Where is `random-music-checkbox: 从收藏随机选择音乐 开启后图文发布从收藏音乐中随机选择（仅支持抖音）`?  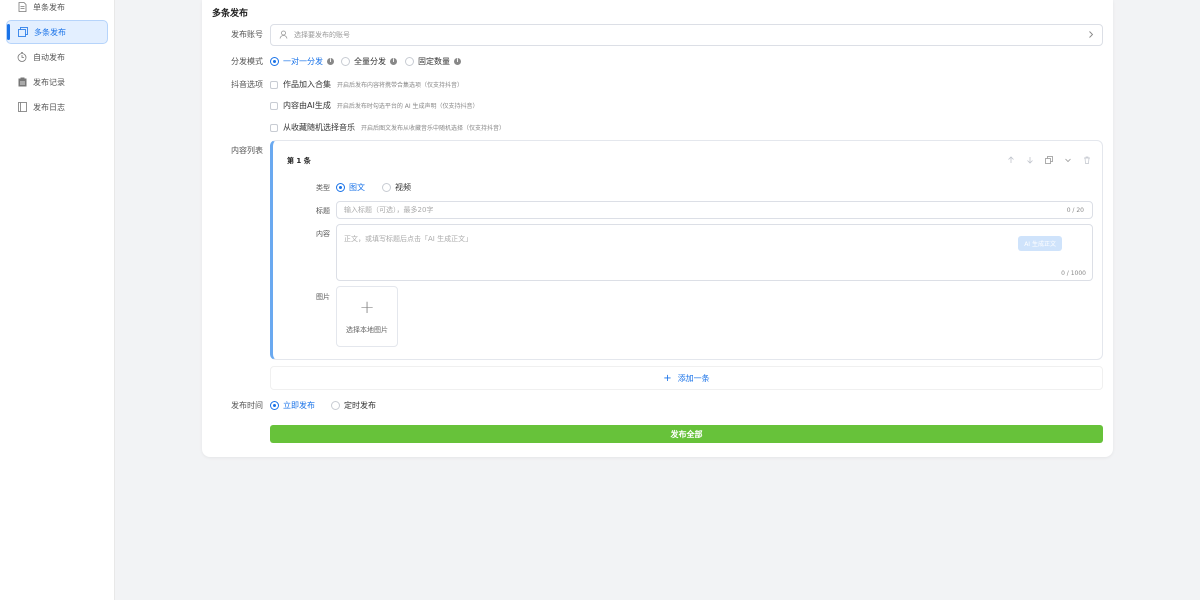
random-music-checkbox: 从收藏随机选择音乐 开启后图文发布从收藏音乐中随机选择（仅支持抖音） is located at coordinates (387, 127).